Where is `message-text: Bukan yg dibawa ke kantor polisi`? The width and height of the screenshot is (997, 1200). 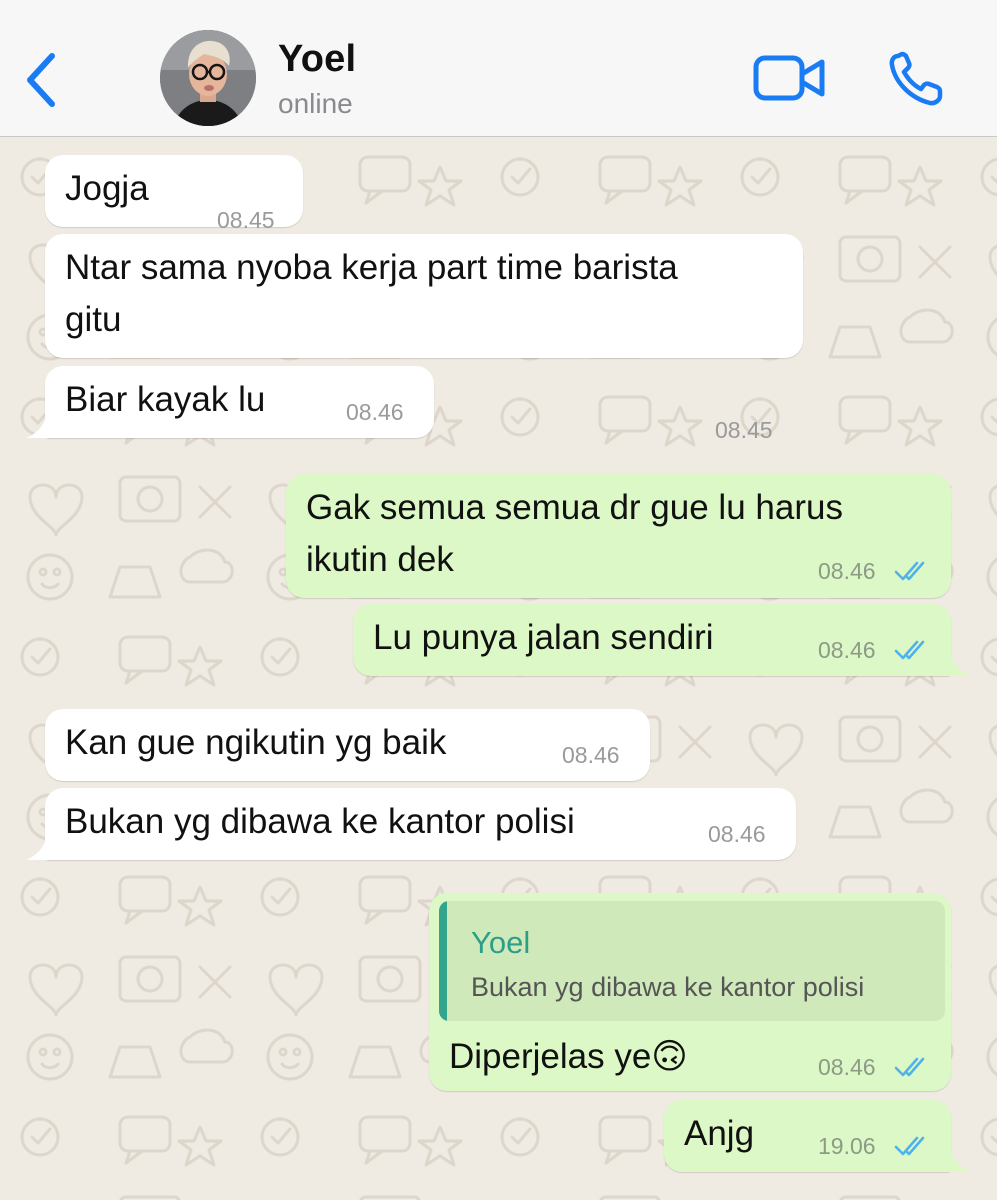 message-text: Bukan yg dibawa ke kantor polisi is located at coordinates (320, 821).